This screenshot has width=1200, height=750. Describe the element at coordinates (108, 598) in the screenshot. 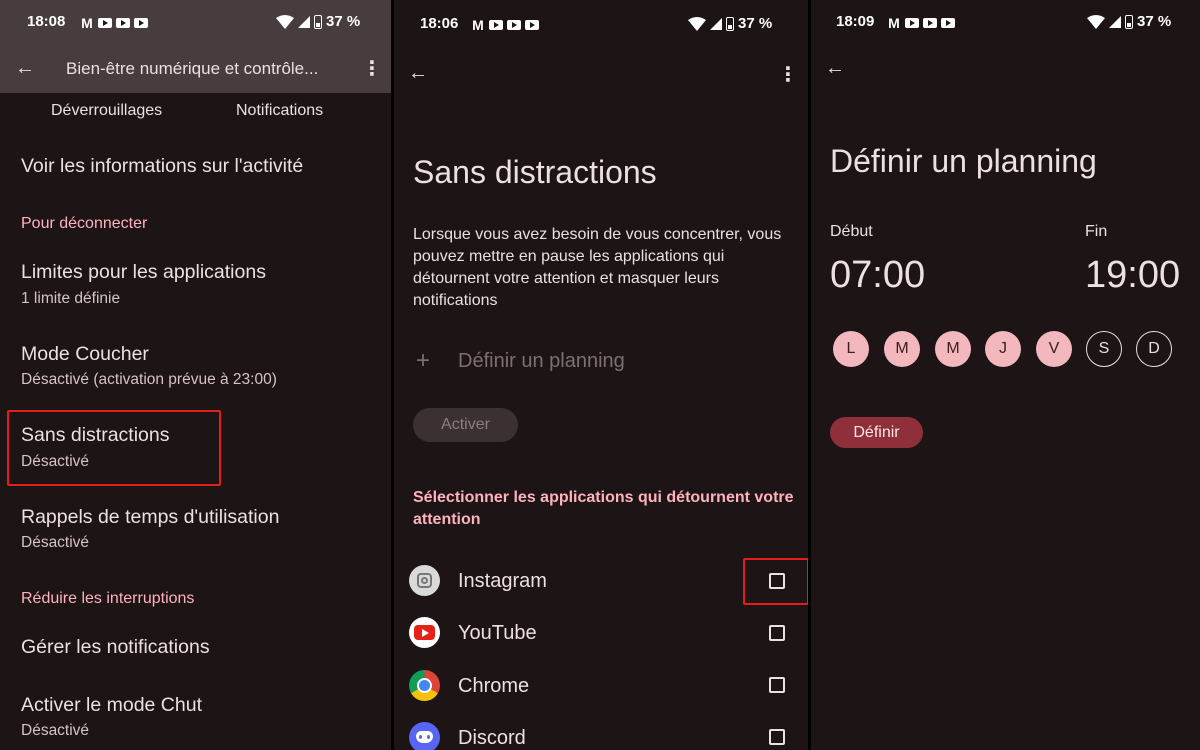

I see `section-interruptions: Réduire les interruptions` at that location.